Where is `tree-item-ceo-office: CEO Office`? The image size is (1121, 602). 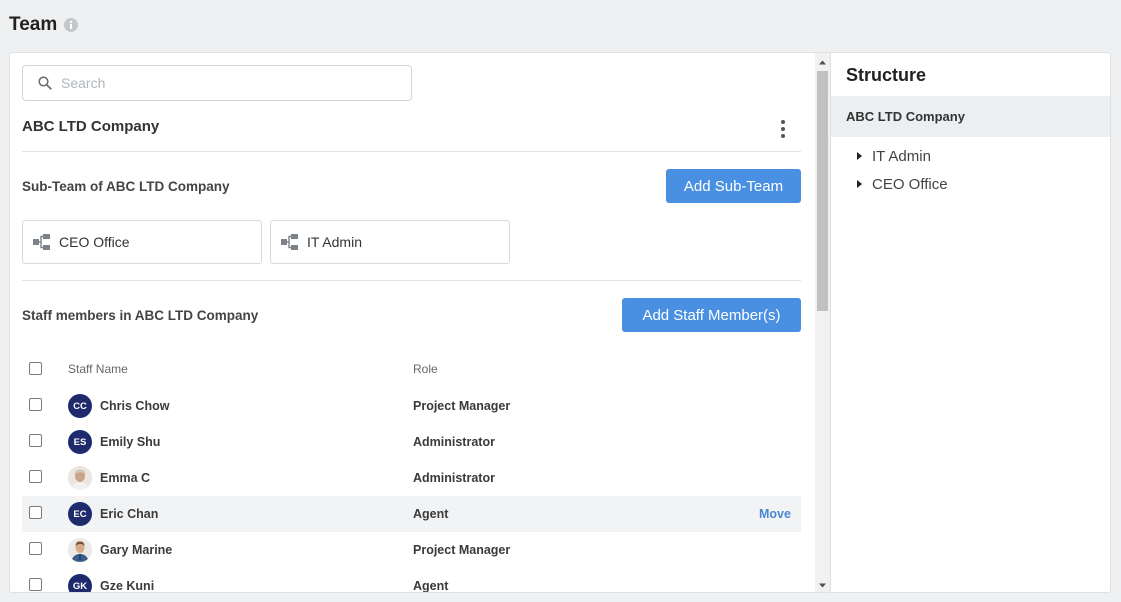
tree-item-ceo-office: CEO Office is located at coordinates (902, 184).